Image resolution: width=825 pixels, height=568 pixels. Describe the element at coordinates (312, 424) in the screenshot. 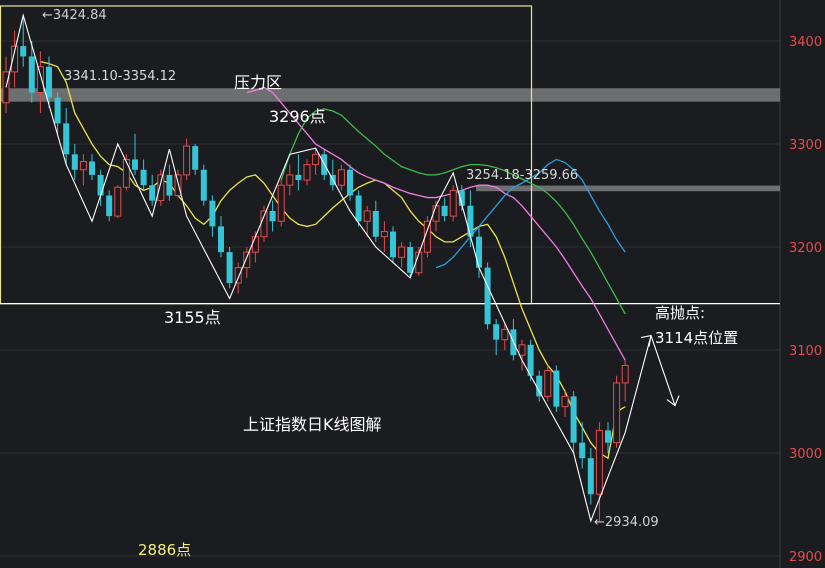

I see `chart-title: 上证指数日K线图解` at that location.